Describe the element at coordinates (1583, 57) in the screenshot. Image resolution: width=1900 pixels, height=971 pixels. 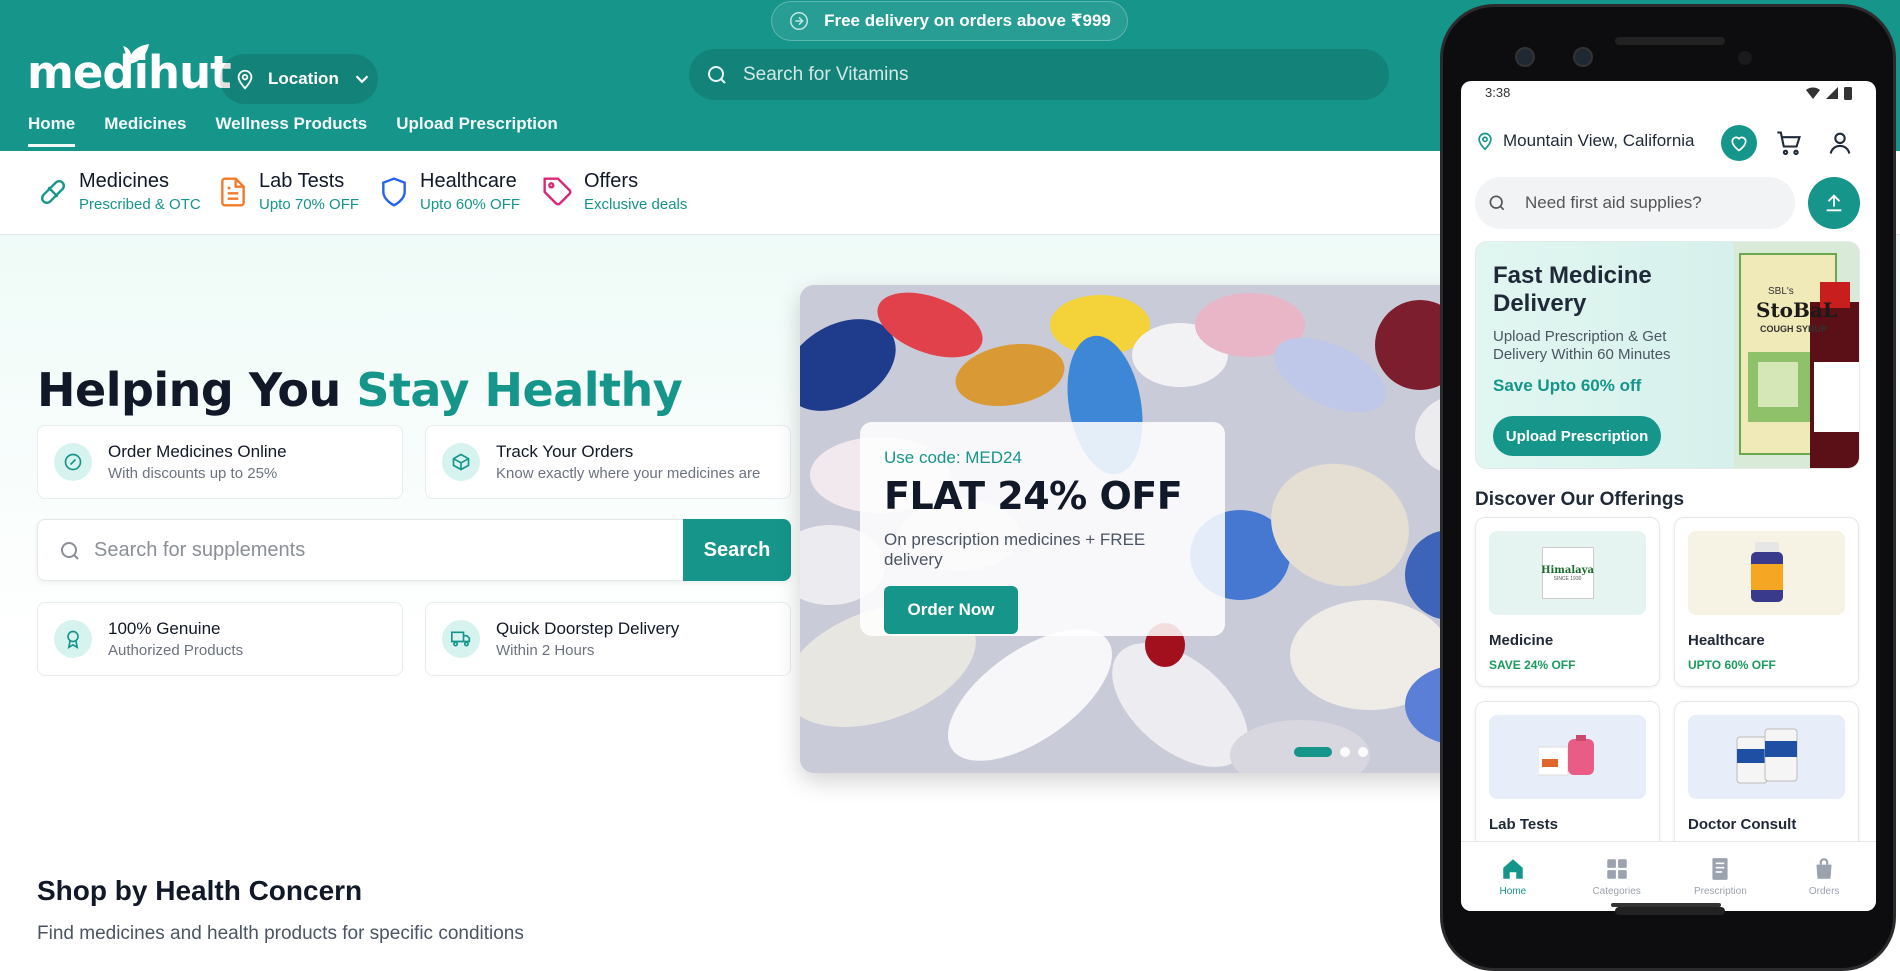
I see `phone-camera-icon` at that location.